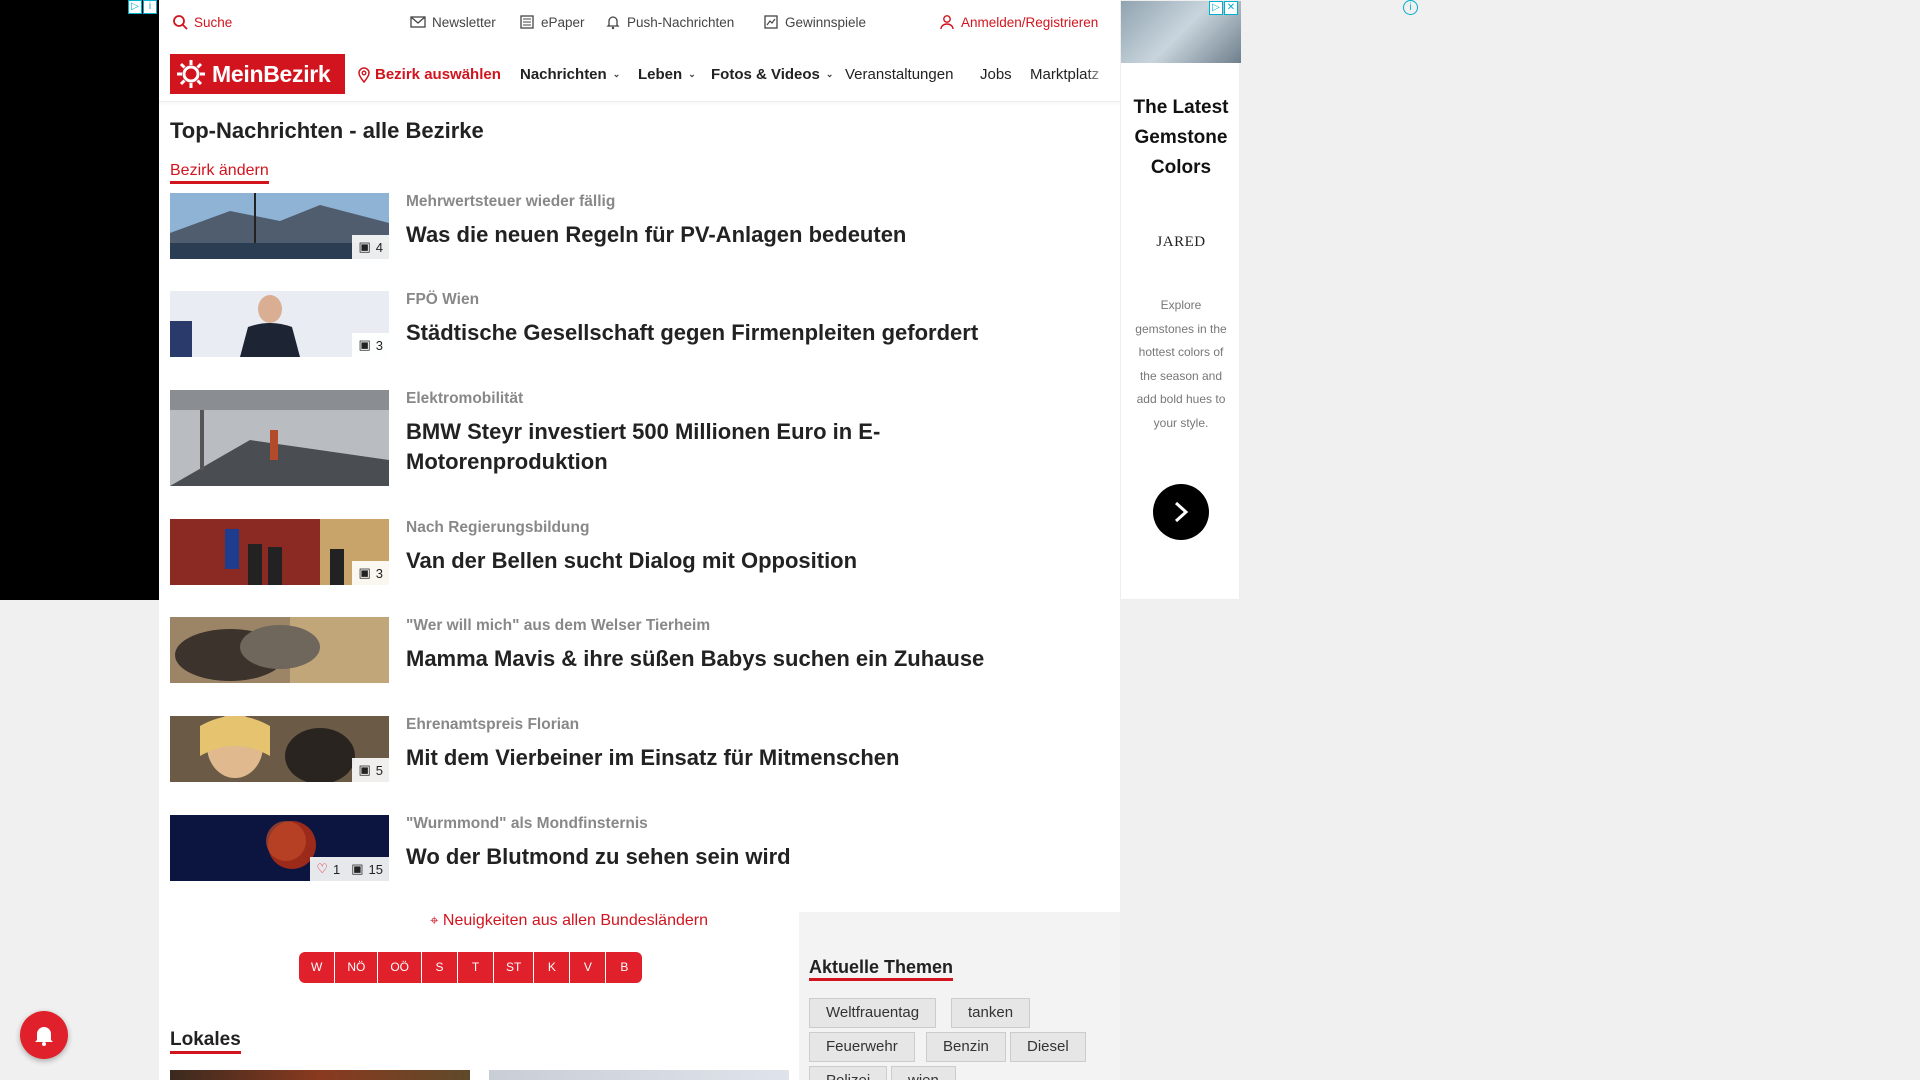 The height and width of the screenshot is (1080, 1920). What do you see at coordinates (514, 967) in the screenshot?
I see `state-button: ST` at bounding box center [514, 967].